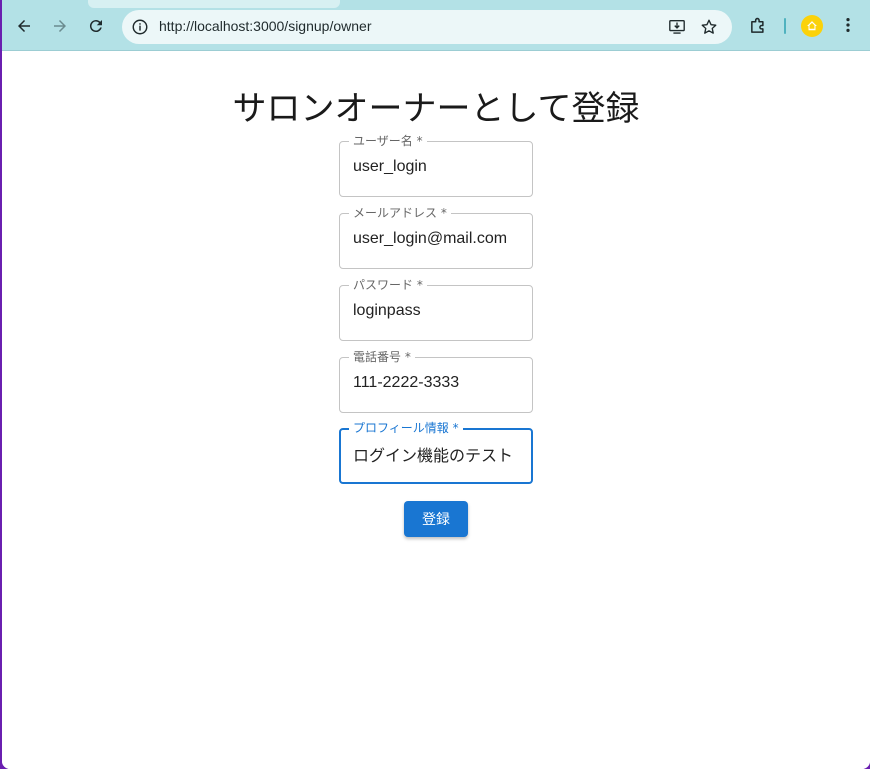 This screenshot has height=769, width=870. Describe the element at coordinates (441, 239) in the screenshot. I see `email-input` at that location.